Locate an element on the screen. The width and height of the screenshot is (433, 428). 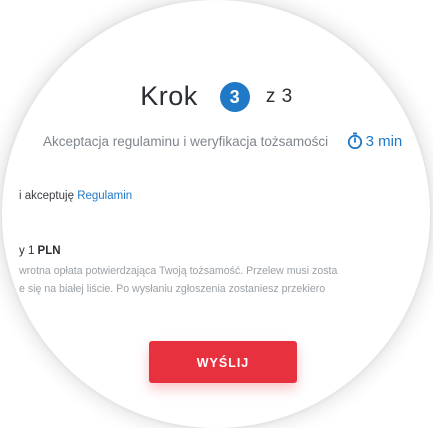
stopwatch-icon is located at coordinates (354, 141).